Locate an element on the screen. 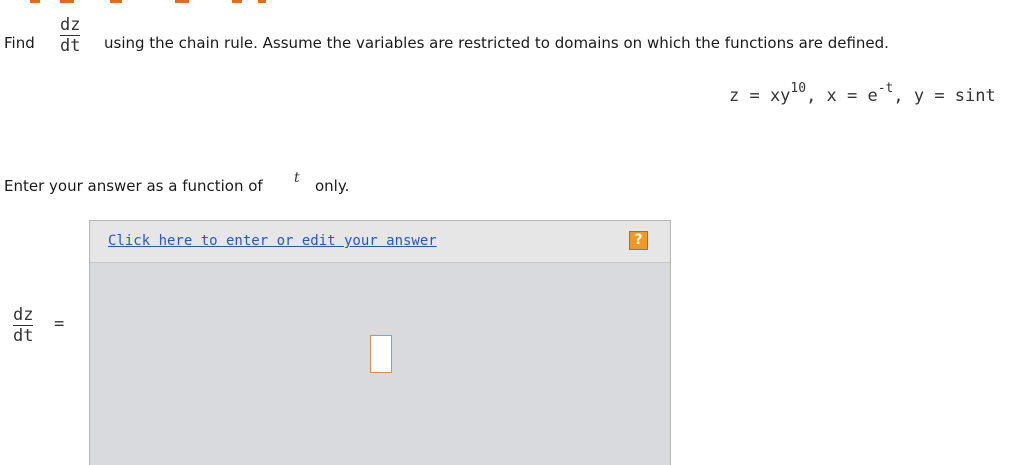 The height and width of the screenshot is (465, 1024). edit-answer-link: Click here to enter or edit your answer is located at coordinates (272, 241).